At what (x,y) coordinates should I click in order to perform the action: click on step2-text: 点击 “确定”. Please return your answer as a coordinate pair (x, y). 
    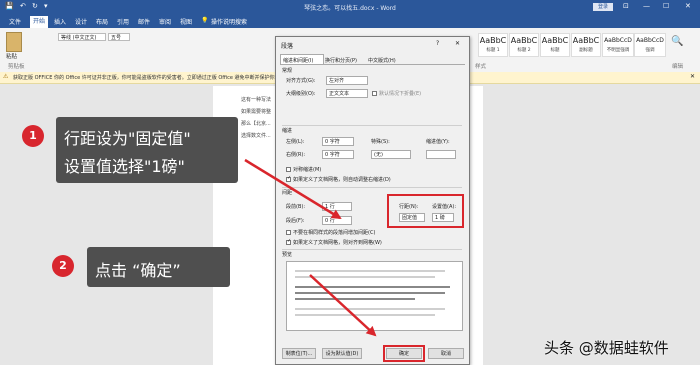
    Looking at the image, I should click on (138, 270).